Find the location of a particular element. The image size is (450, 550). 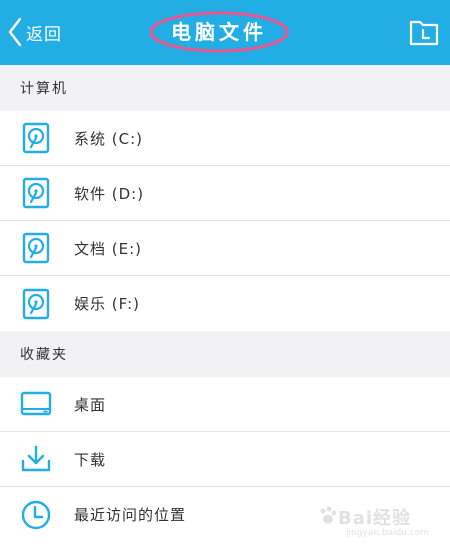

drive-label: 软件 (D:) is located at coordinates (109, 193).